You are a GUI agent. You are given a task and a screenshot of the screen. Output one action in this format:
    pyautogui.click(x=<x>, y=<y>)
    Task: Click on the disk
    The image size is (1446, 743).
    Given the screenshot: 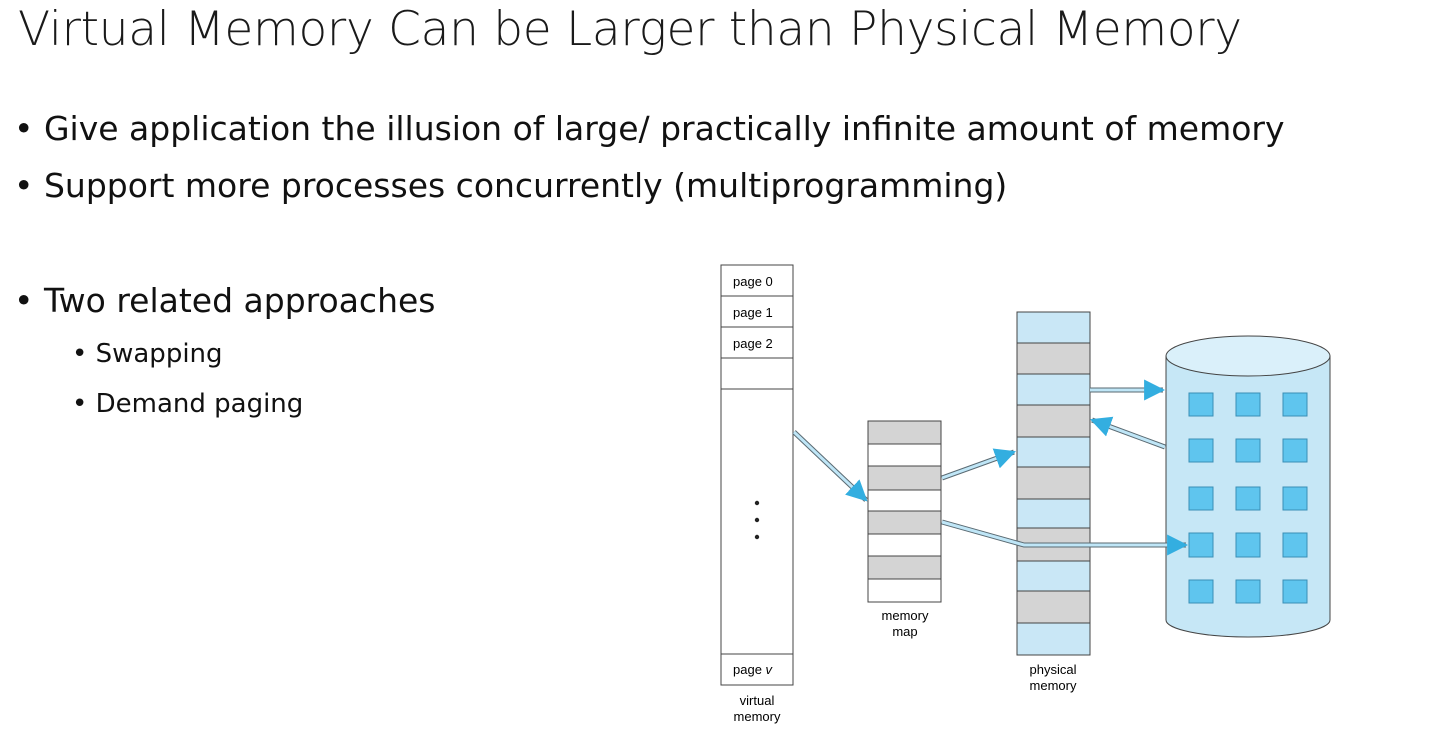 What is the action you would take?
    pyautogui.click(x=1248, y=486)
    